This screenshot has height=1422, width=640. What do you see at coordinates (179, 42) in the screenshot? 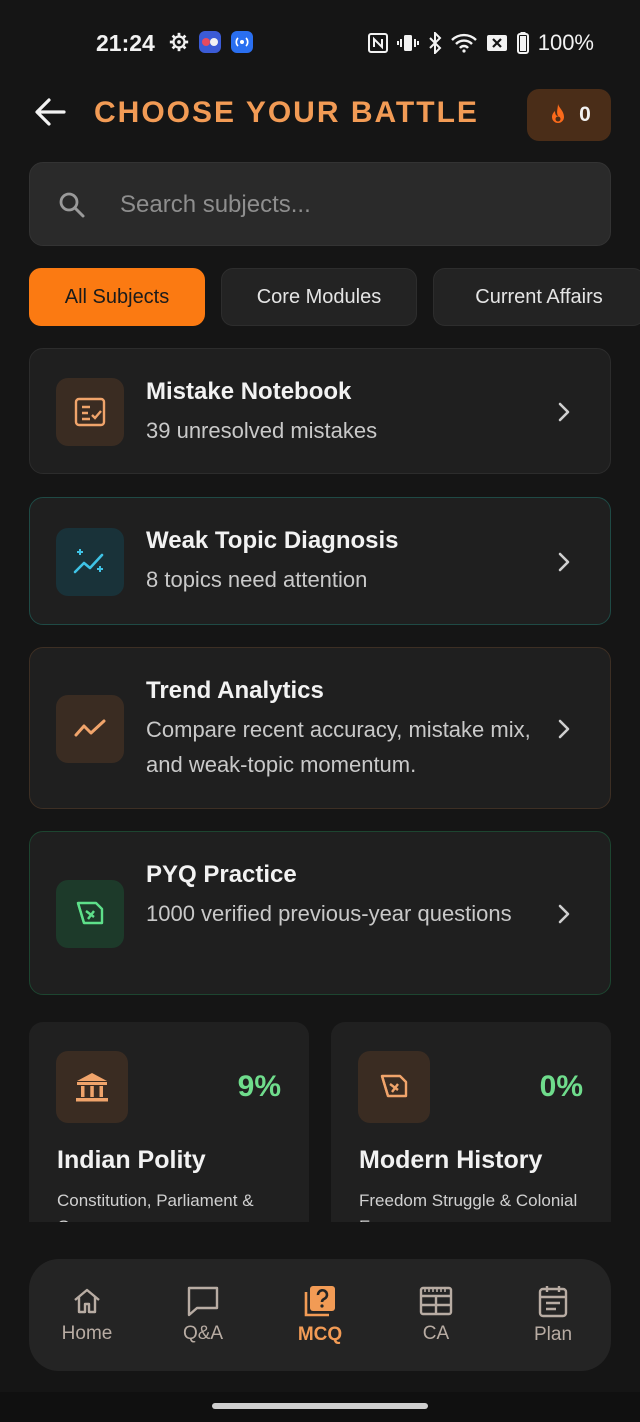
I see `gear-icon` at bounding box center [179, 42].